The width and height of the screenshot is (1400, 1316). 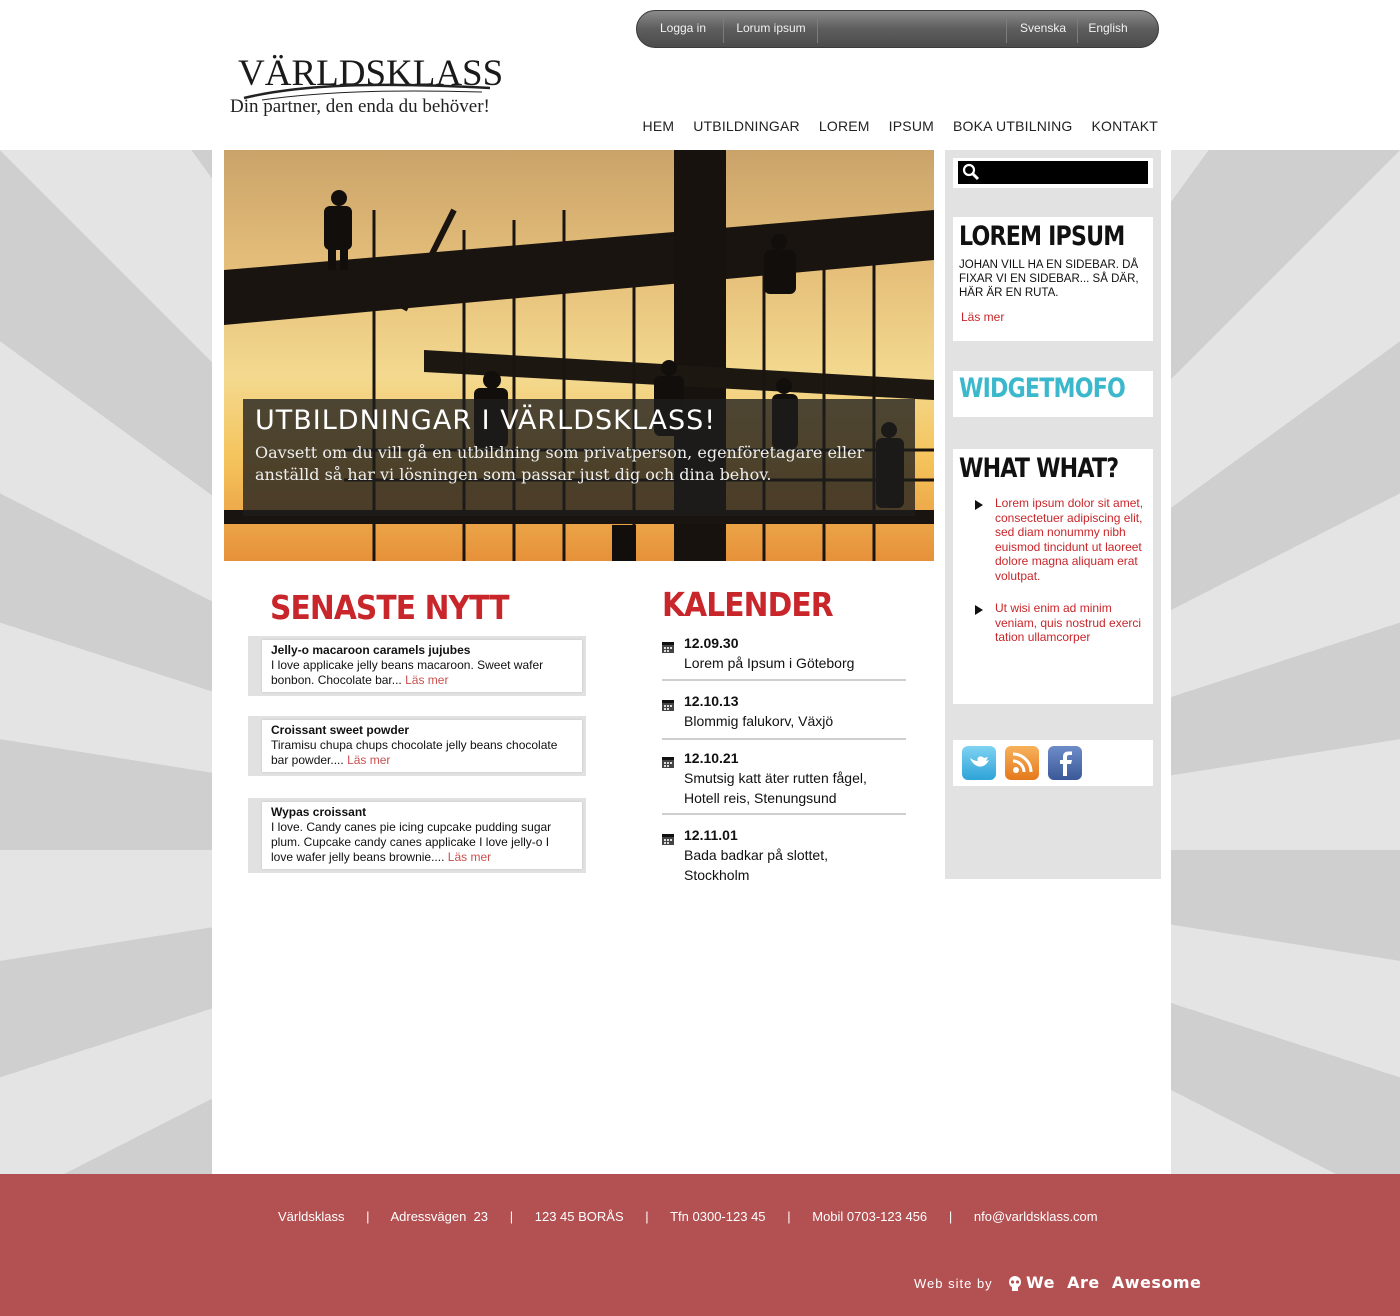 What do you see at coordinates (1108, 29) in the screenshot?
I see `language-english-link: English` at bounding box center [1108, 29].